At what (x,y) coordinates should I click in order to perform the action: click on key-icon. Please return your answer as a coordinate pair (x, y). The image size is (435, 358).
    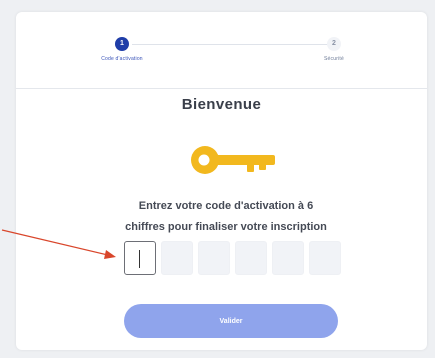
    Looking at the image, I should click on (233, 160).